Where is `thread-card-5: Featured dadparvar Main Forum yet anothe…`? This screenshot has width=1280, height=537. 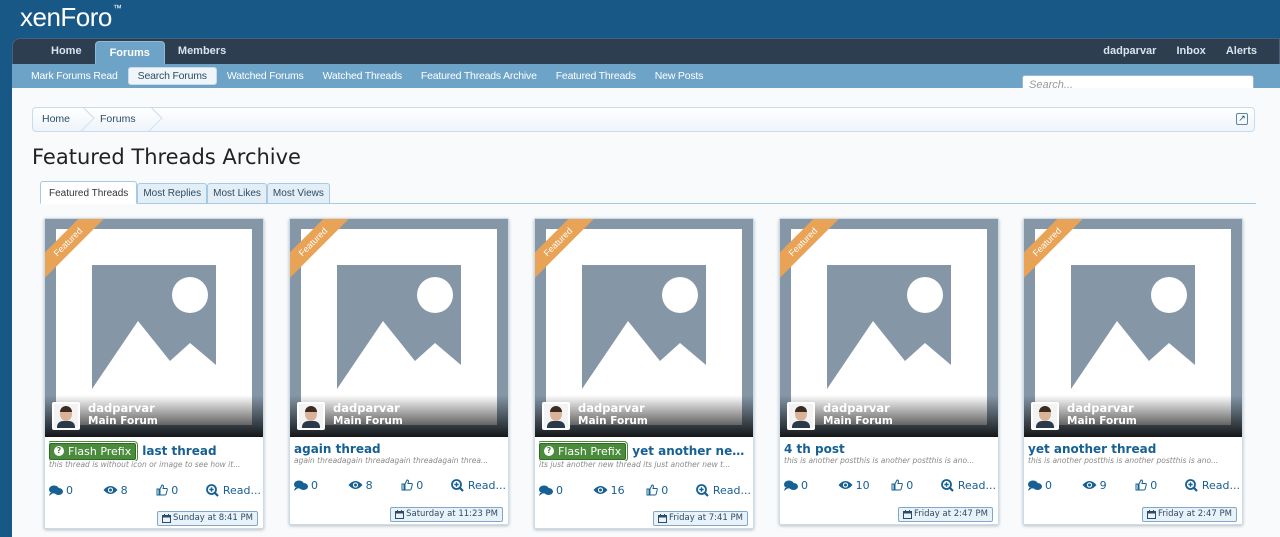
thread-card-5: Featured dadparvar Main Forum yet anothe… is located at coordinates (1133, 371).